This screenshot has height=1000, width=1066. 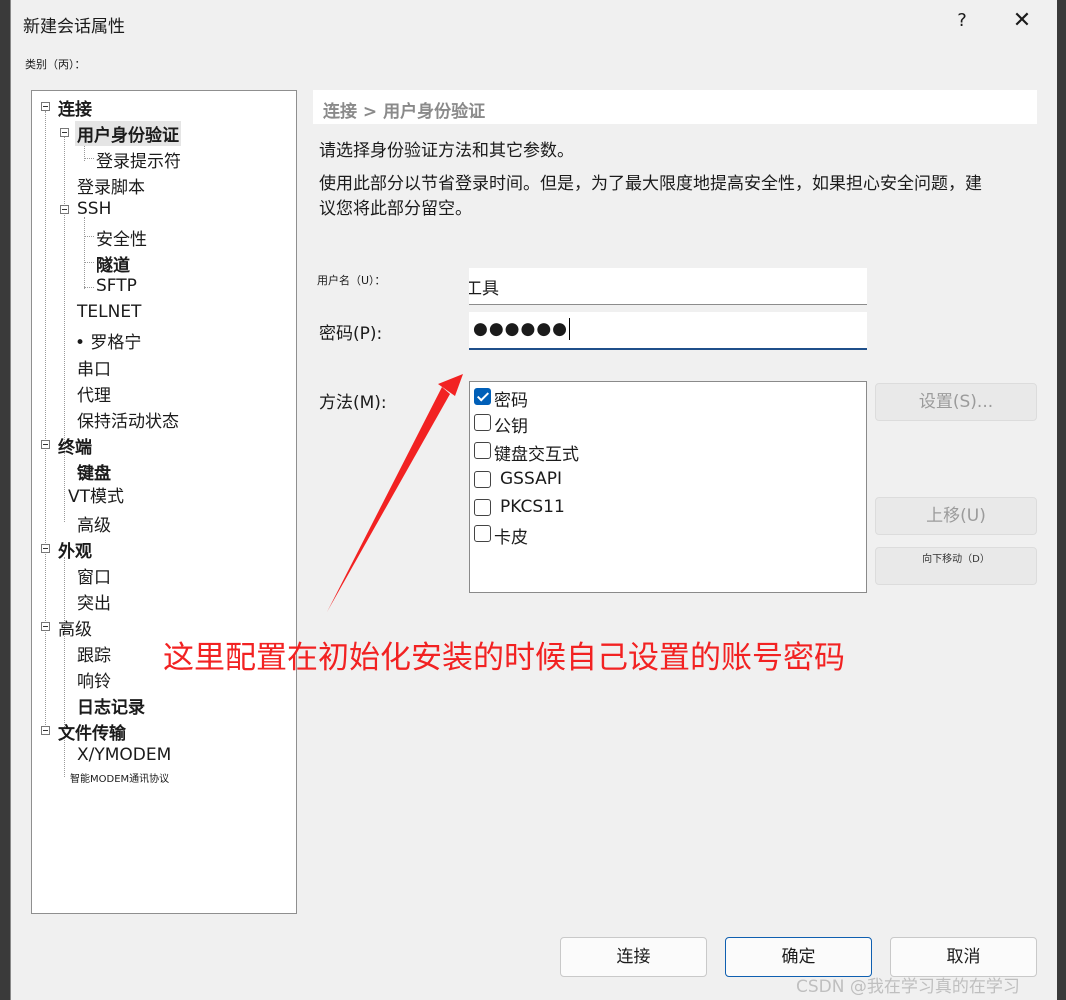 I want to click on watermark: CSDN @我在学习真的在学习, so click(x=908, y=987).